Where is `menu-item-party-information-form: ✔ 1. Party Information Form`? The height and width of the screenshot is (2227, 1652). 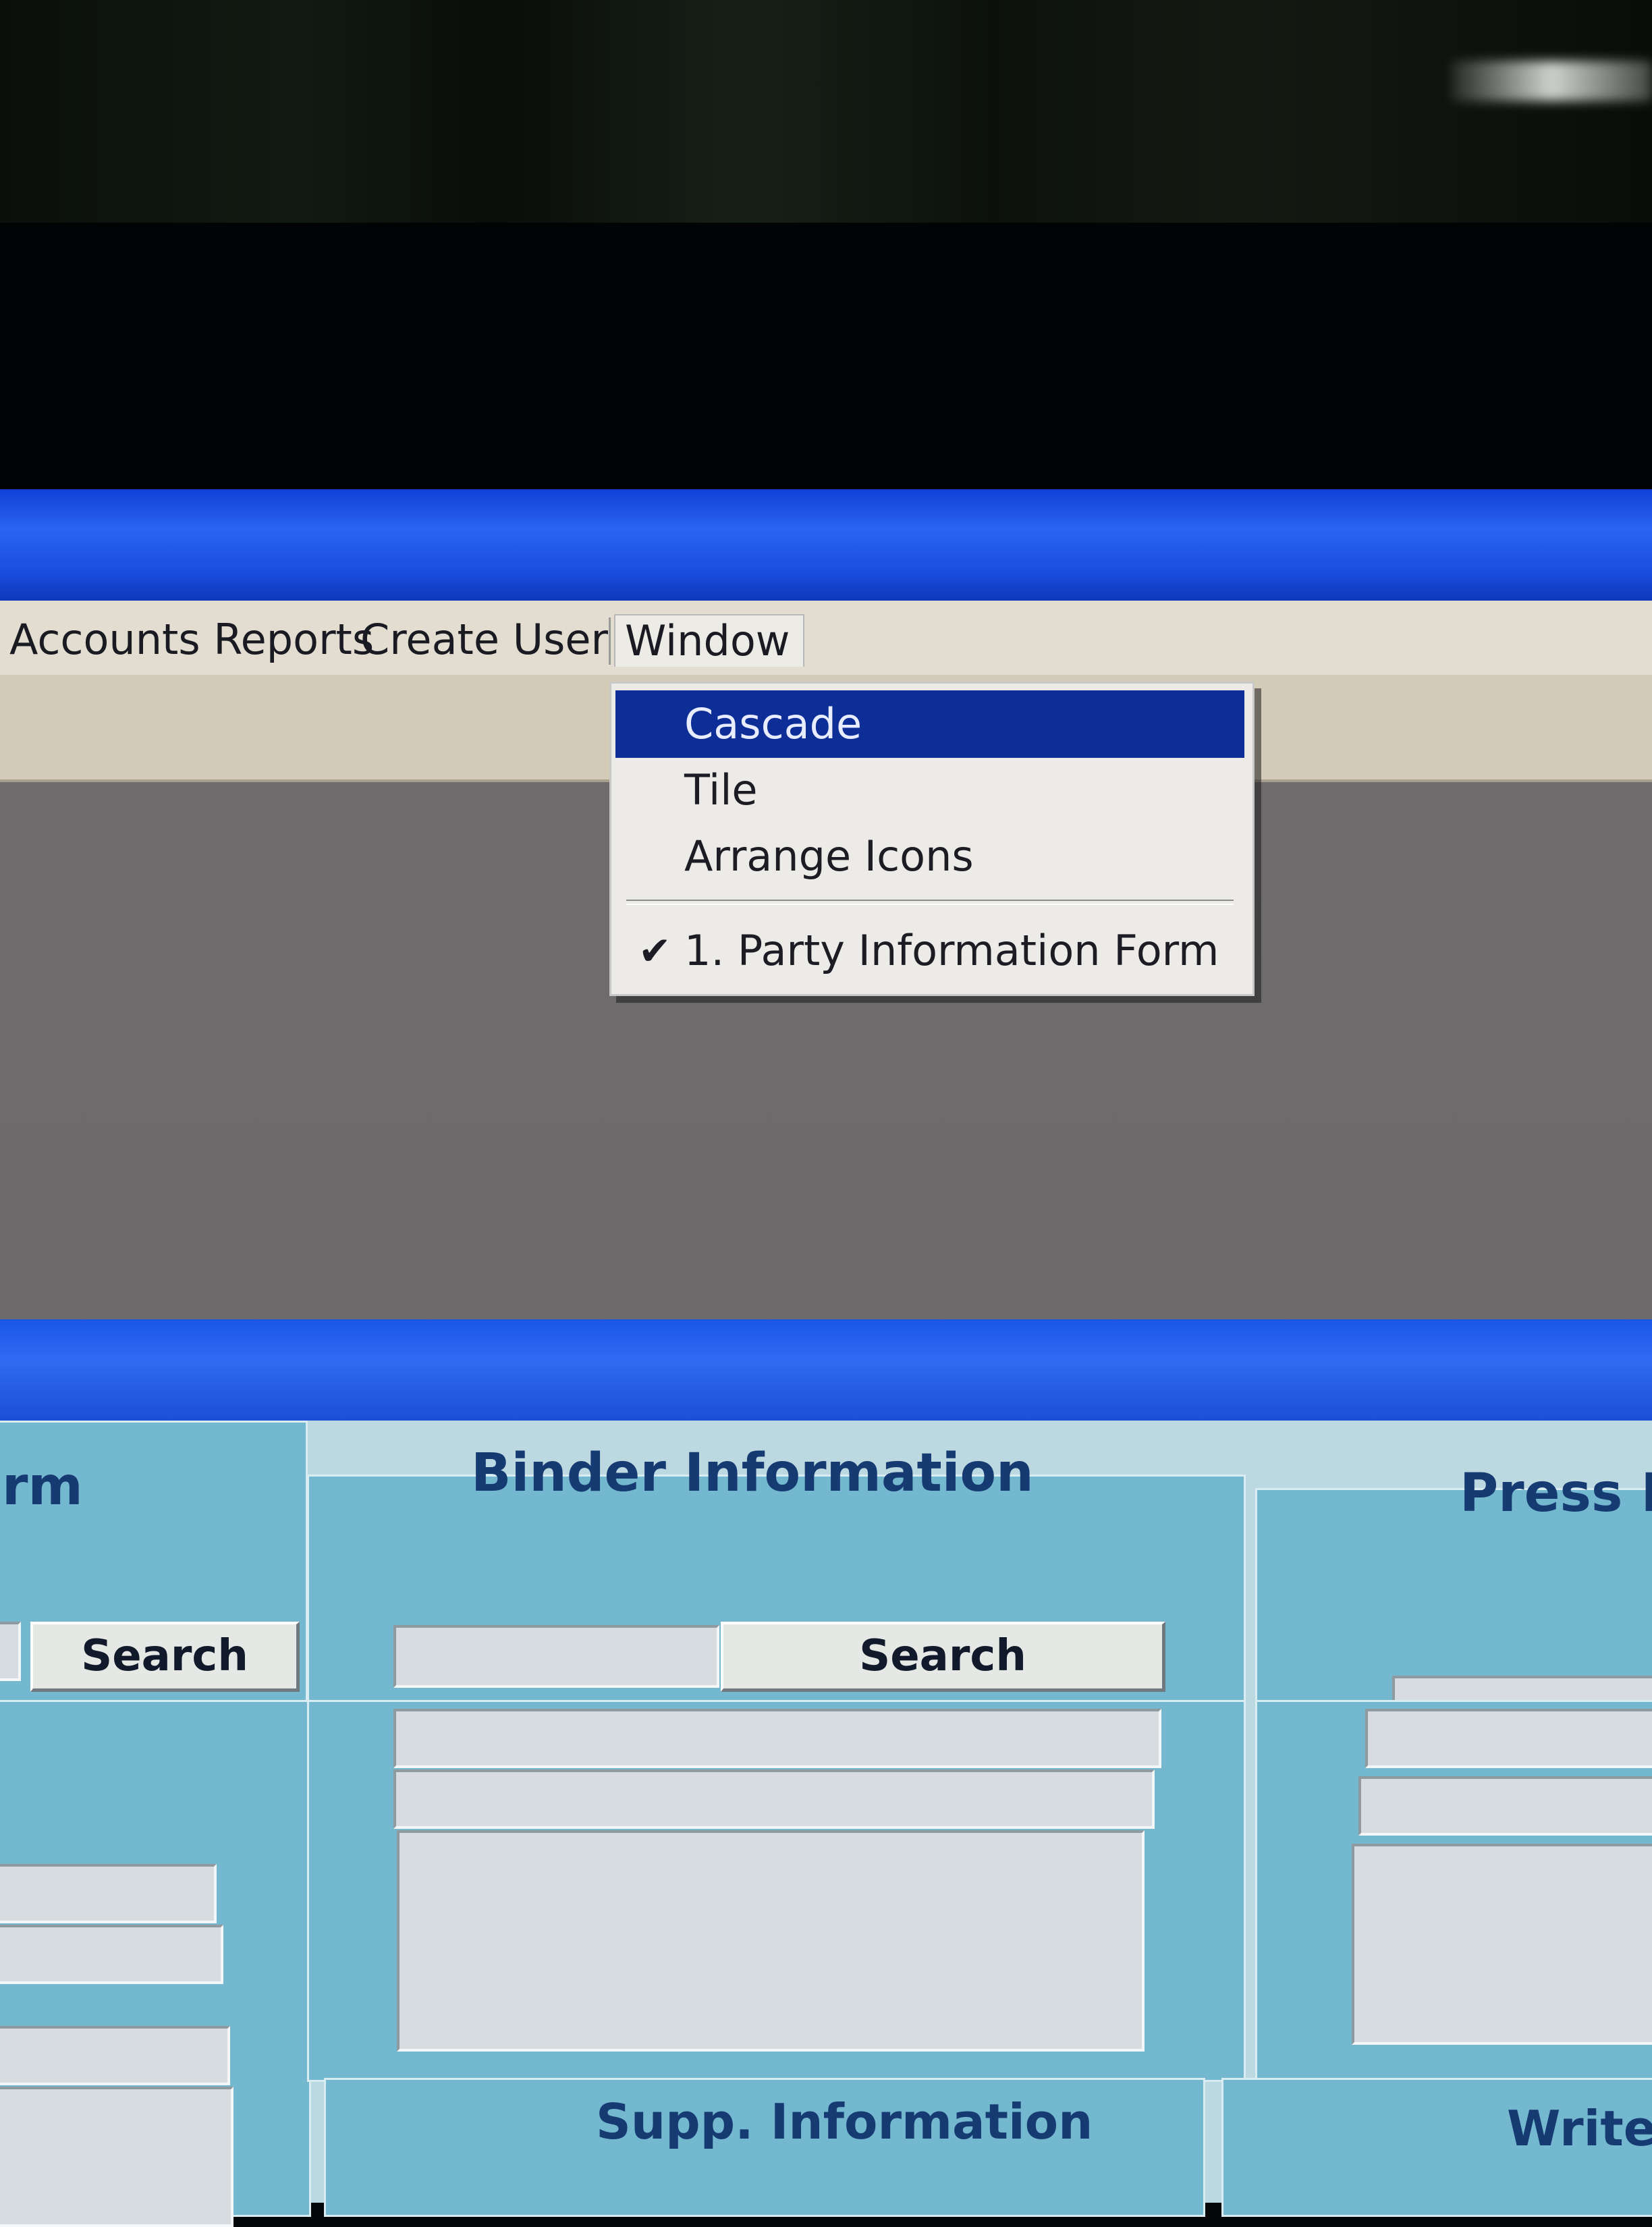
menu-item-party-information-form: ✔ 1. Party Information Form is located at coordinates (929, 951).